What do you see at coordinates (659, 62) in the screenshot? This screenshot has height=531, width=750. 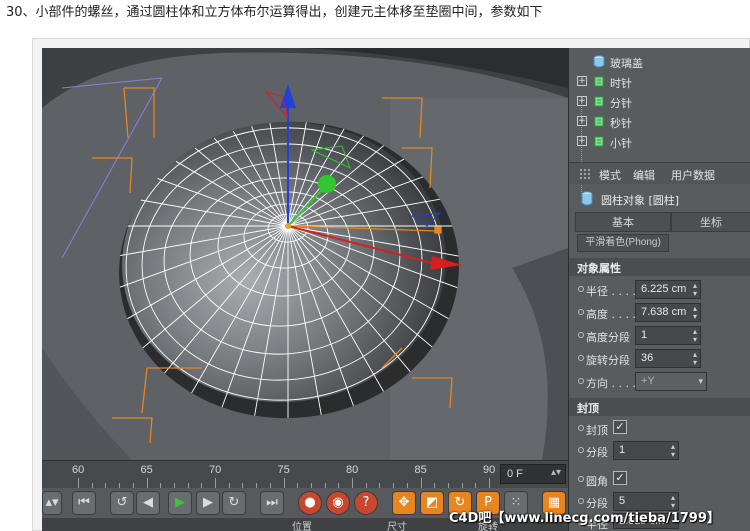 I see `object-list-item: 玻璃盖` at bounding box center [659, 62].